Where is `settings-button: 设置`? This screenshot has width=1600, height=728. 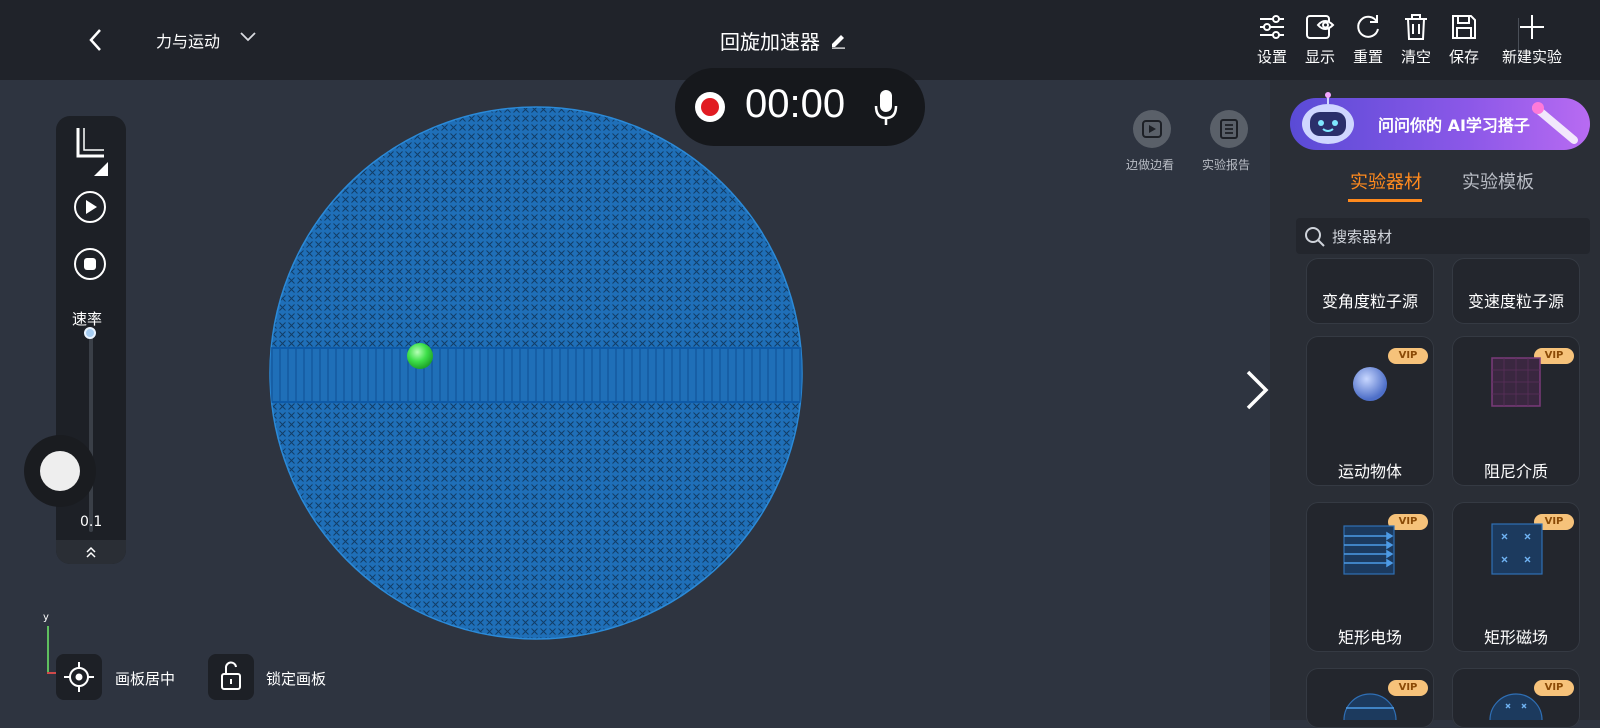
settings-button: 设置 is located at coordinates (1272, 42).